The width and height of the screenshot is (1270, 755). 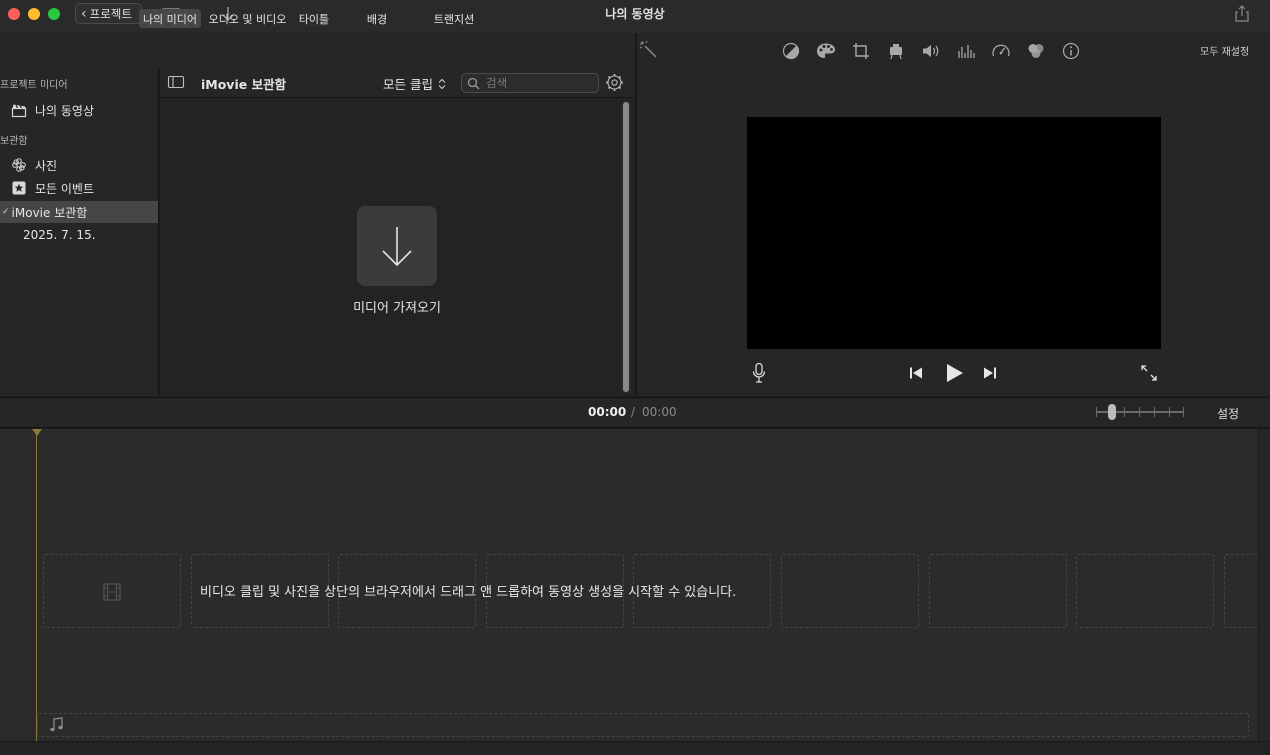 What do you see at coordinates (1112, 412) in the screenshot?
I see `timeline-zoom-thumb` at bounding box center [1112, 412].